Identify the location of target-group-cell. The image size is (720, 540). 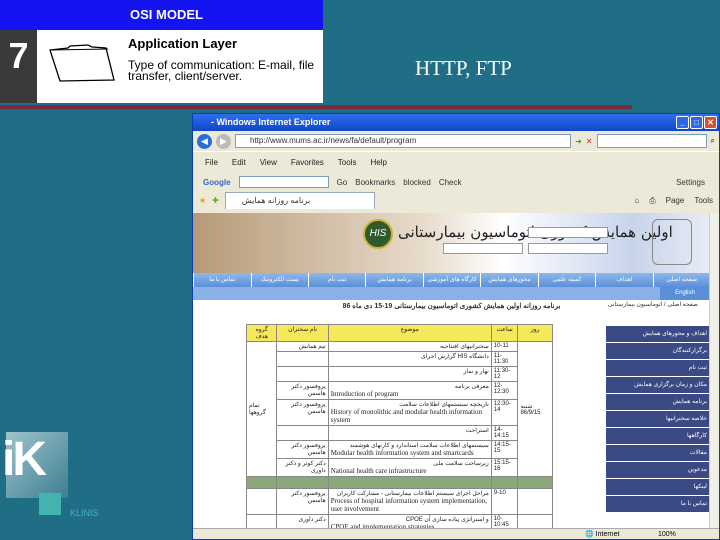
(261, 501).